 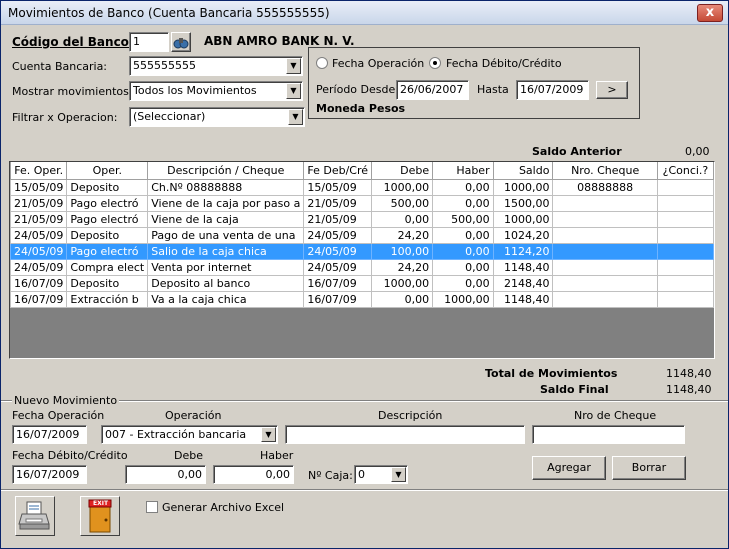 What do you see at coordinates (322, 63) in the screenshot?
I see `radio-fecha-operacion` at bounding box center [322, 63].